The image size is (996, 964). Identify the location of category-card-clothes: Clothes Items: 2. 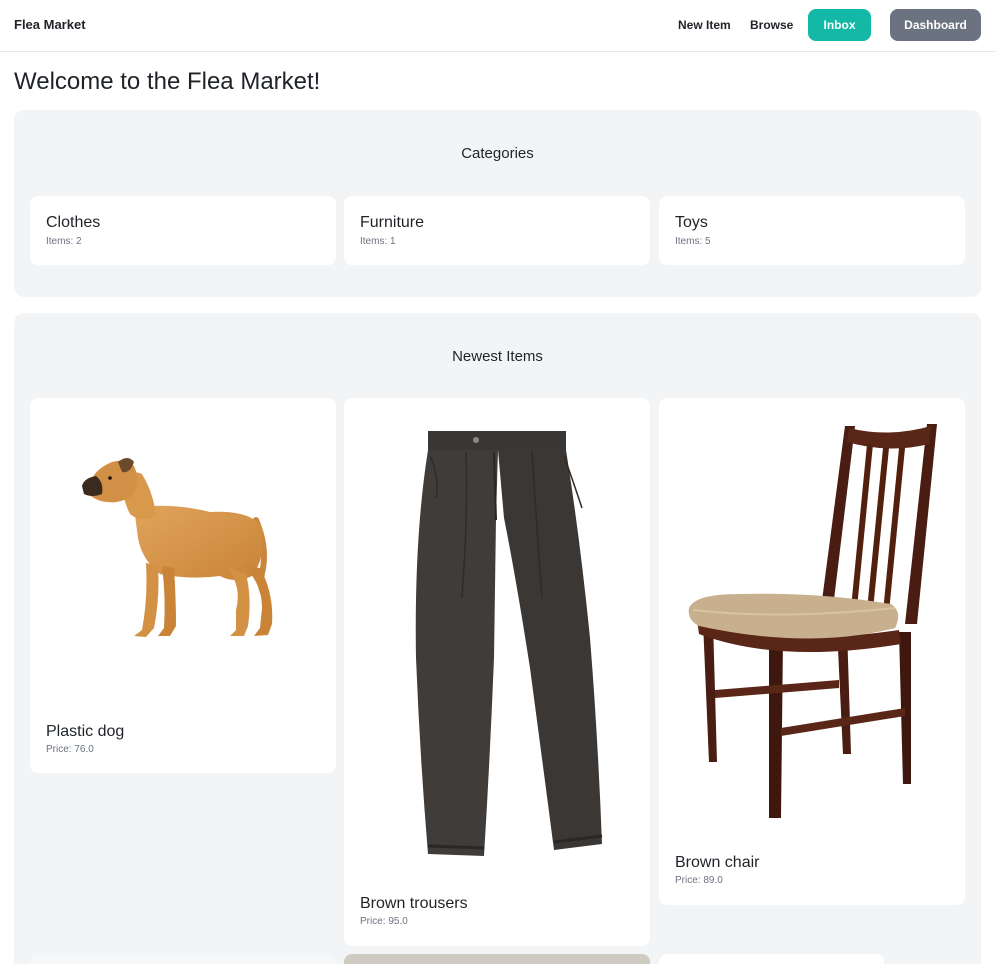
(183, 230).